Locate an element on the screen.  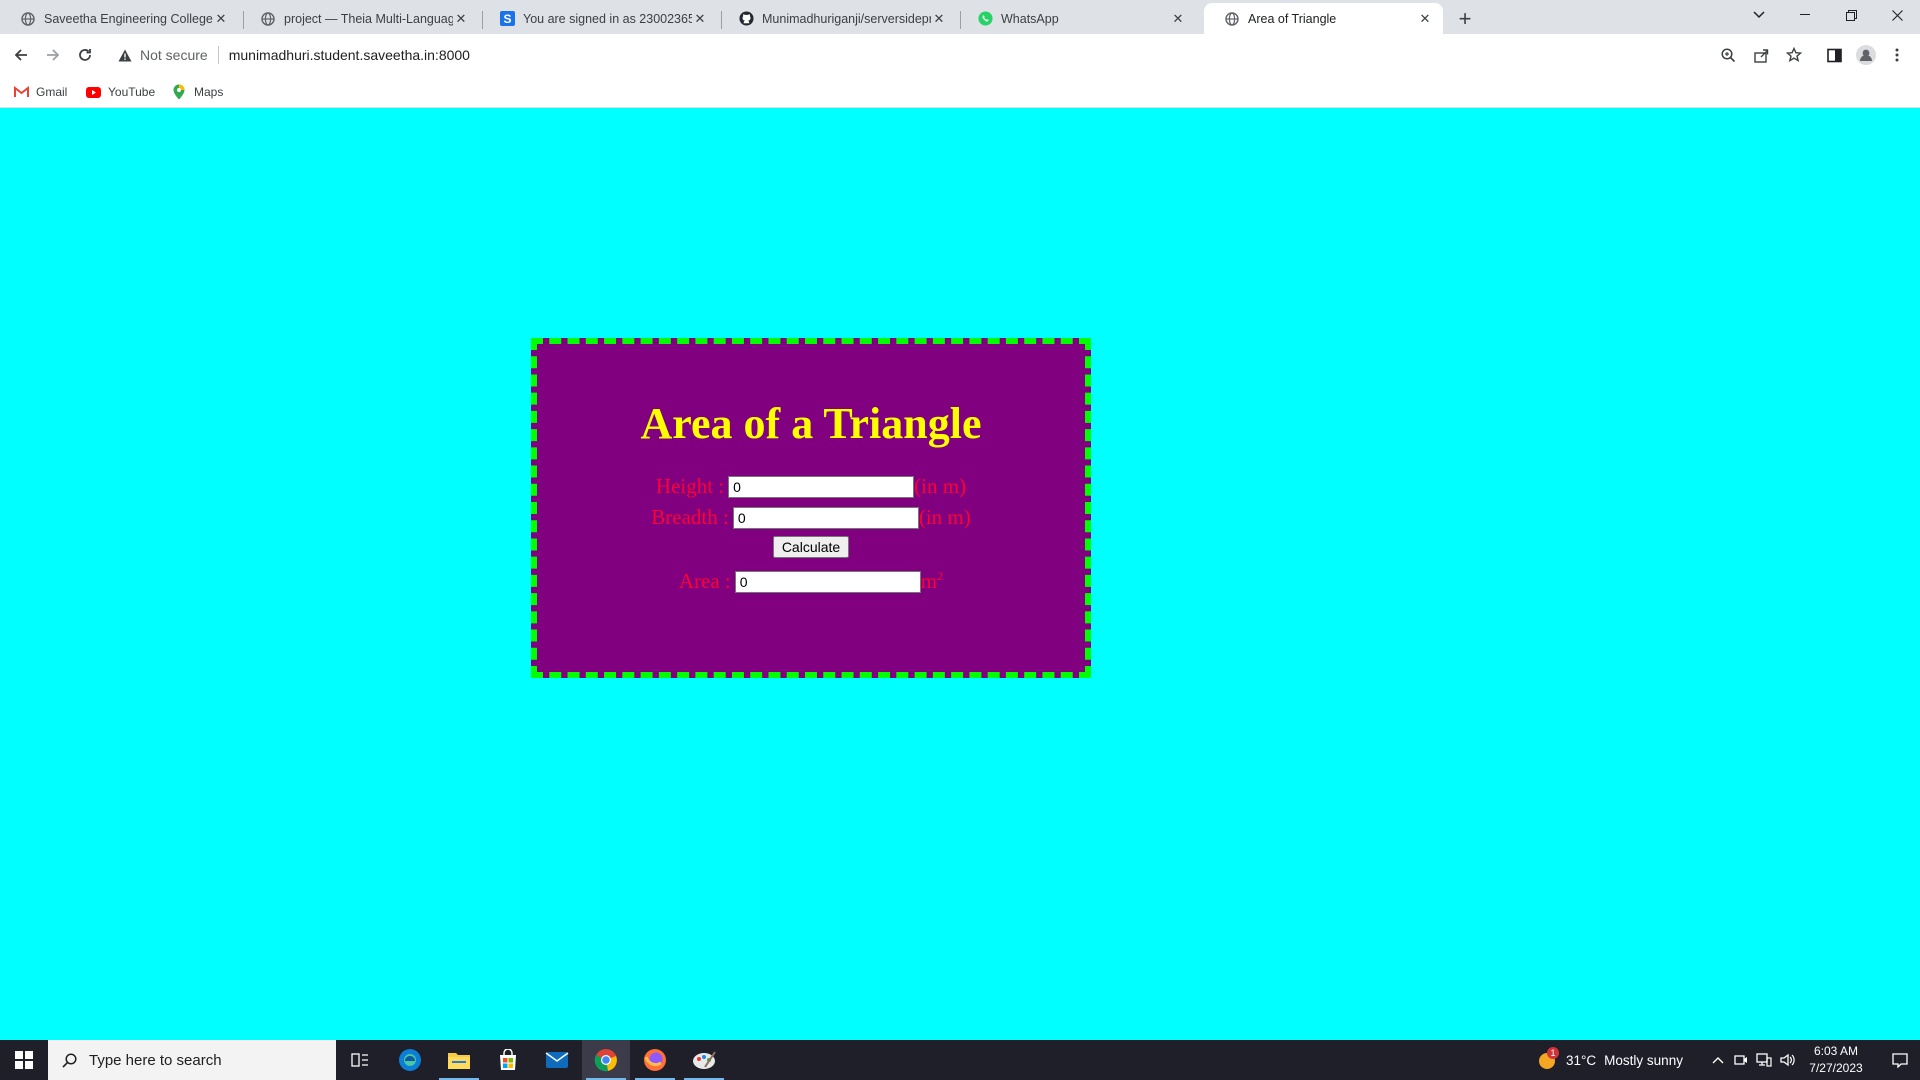
tab-github: Munimadhuriganji/serversidepro ✕ is located at coordinates (837, 18).